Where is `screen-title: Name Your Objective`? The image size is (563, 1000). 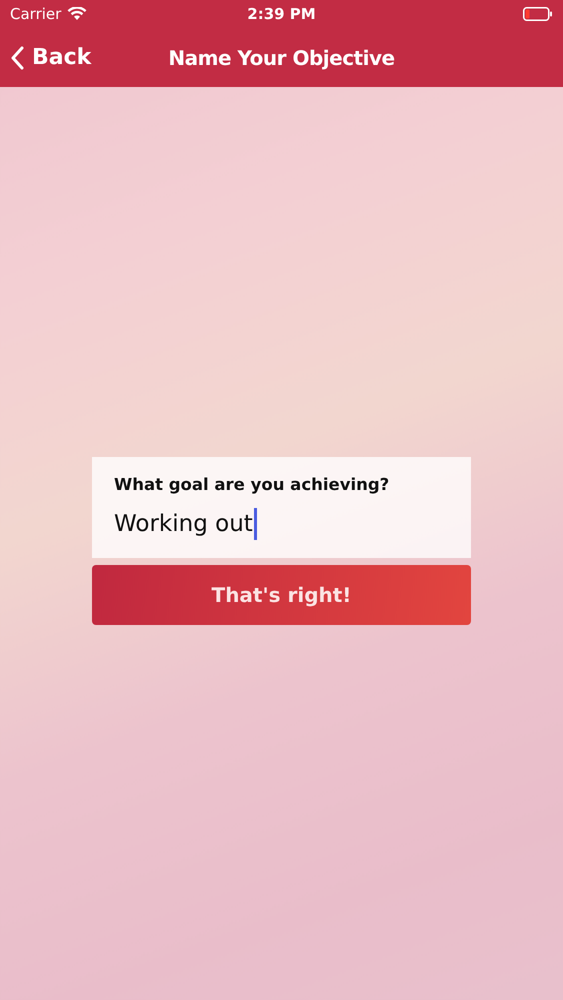
screen-title: Name Your Objective is located at coordinates (281, 58).